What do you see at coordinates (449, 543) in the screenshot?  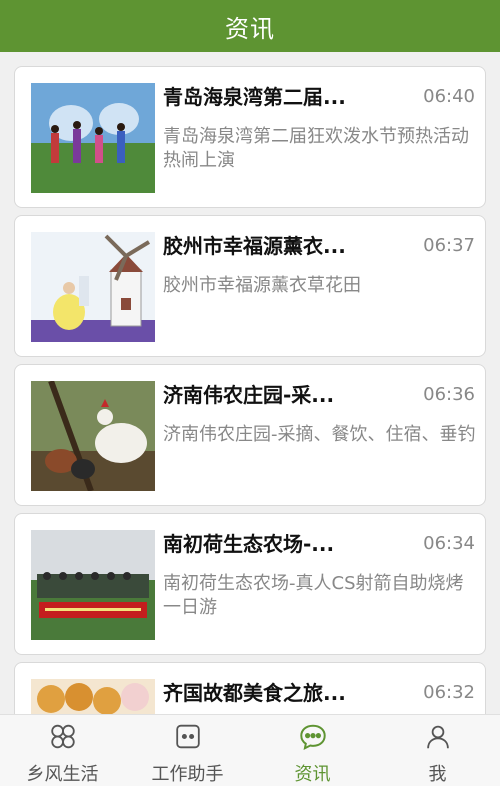 I see `news-time: 06:34` at bounding box center [449, 543].